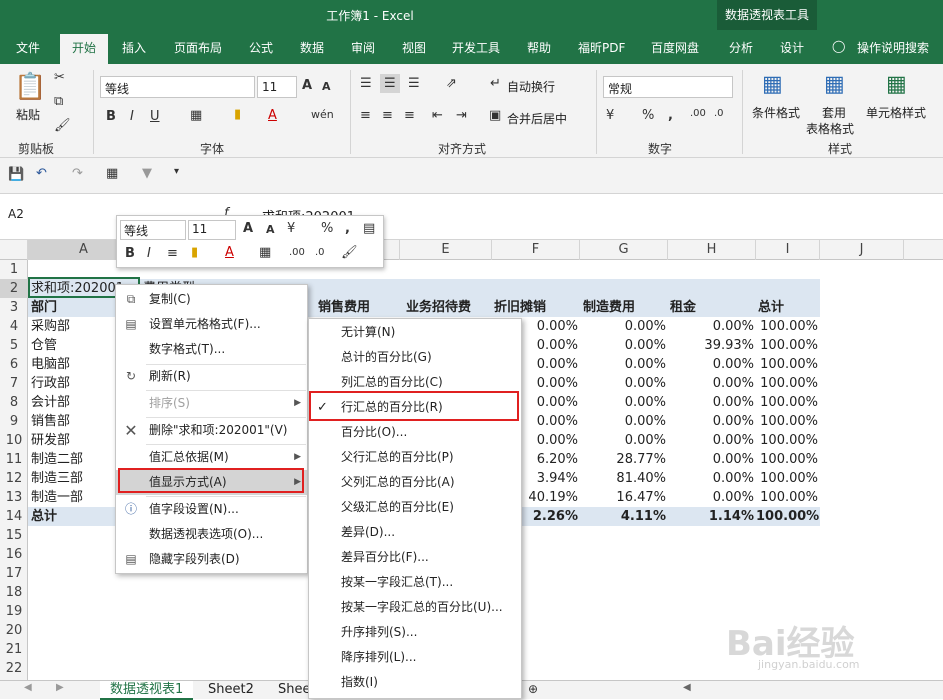 Image resolution: width=943 pixels, height=700 pixels. Describe the element at coordinates (495, 115) in the screenshot. I see `merge-center-icon: ▣` at that location.